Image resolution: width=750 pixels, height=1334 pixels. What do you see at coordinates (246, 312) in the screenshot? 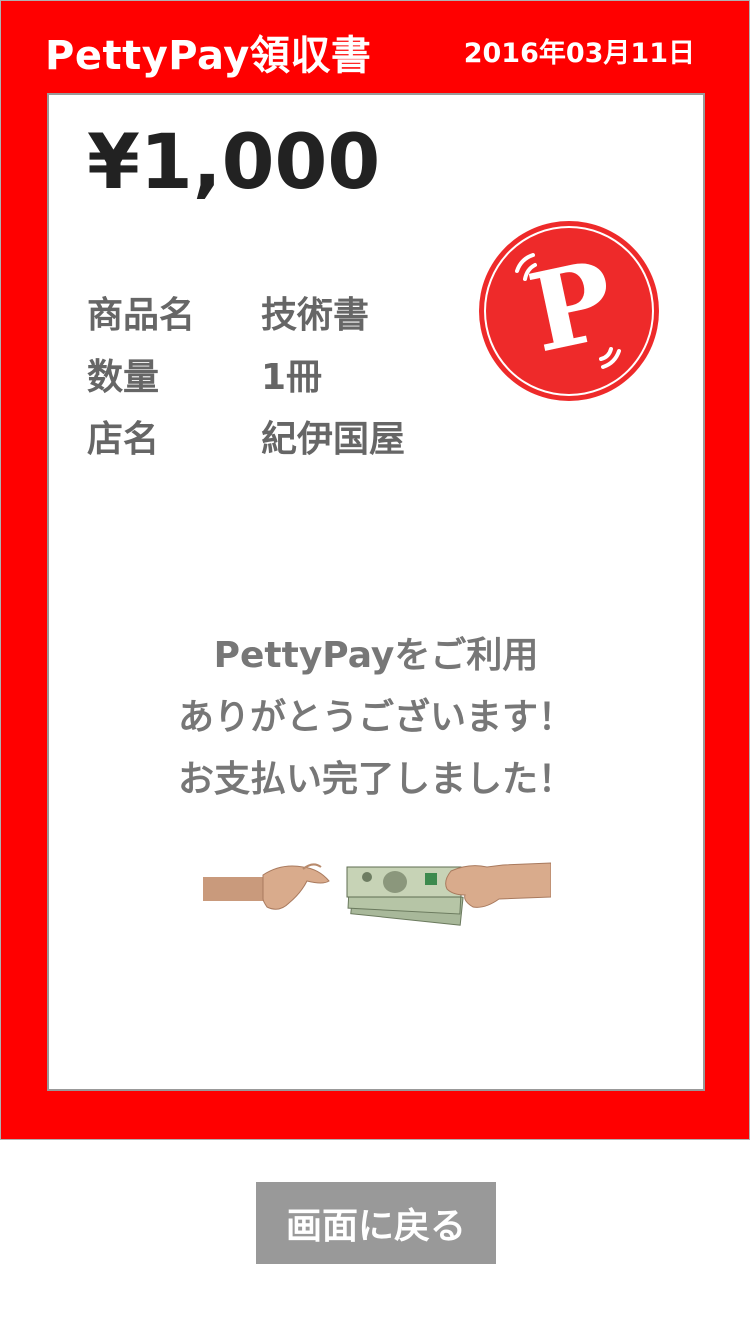
I see `detail-row-product: 商品名 技術書` at bounding box center [246, 312].